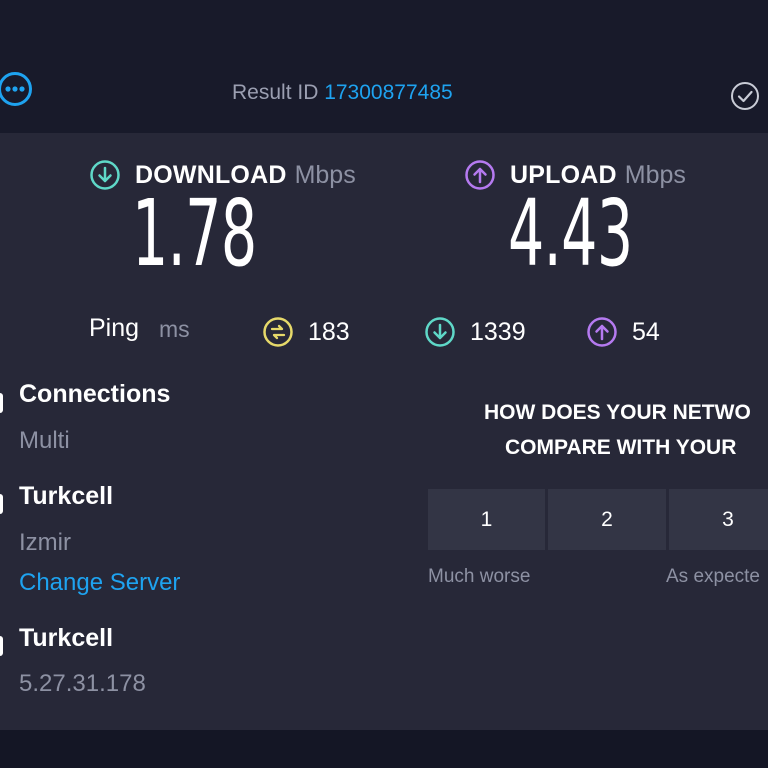  I want to click on result-id-link: 17300877485, so click(388, 92).